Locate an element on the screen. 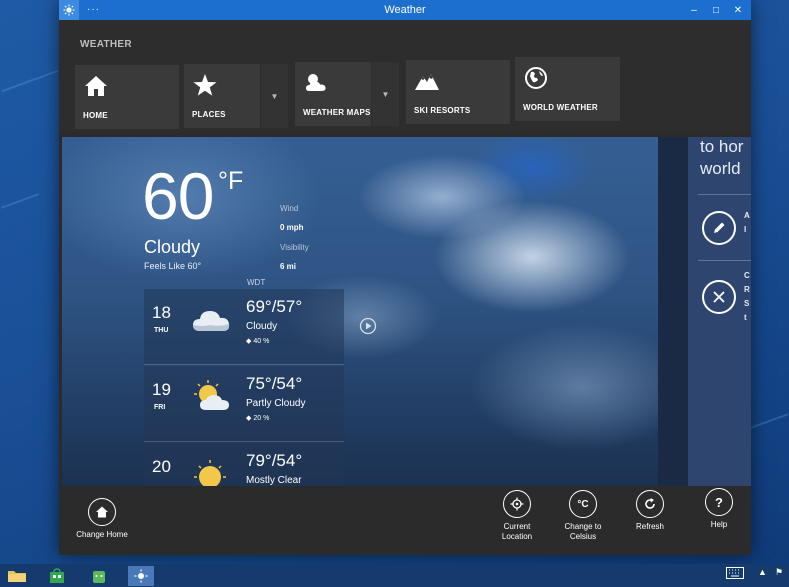  places-dropdown-button: ▼ is located at coordinates (274, 96).